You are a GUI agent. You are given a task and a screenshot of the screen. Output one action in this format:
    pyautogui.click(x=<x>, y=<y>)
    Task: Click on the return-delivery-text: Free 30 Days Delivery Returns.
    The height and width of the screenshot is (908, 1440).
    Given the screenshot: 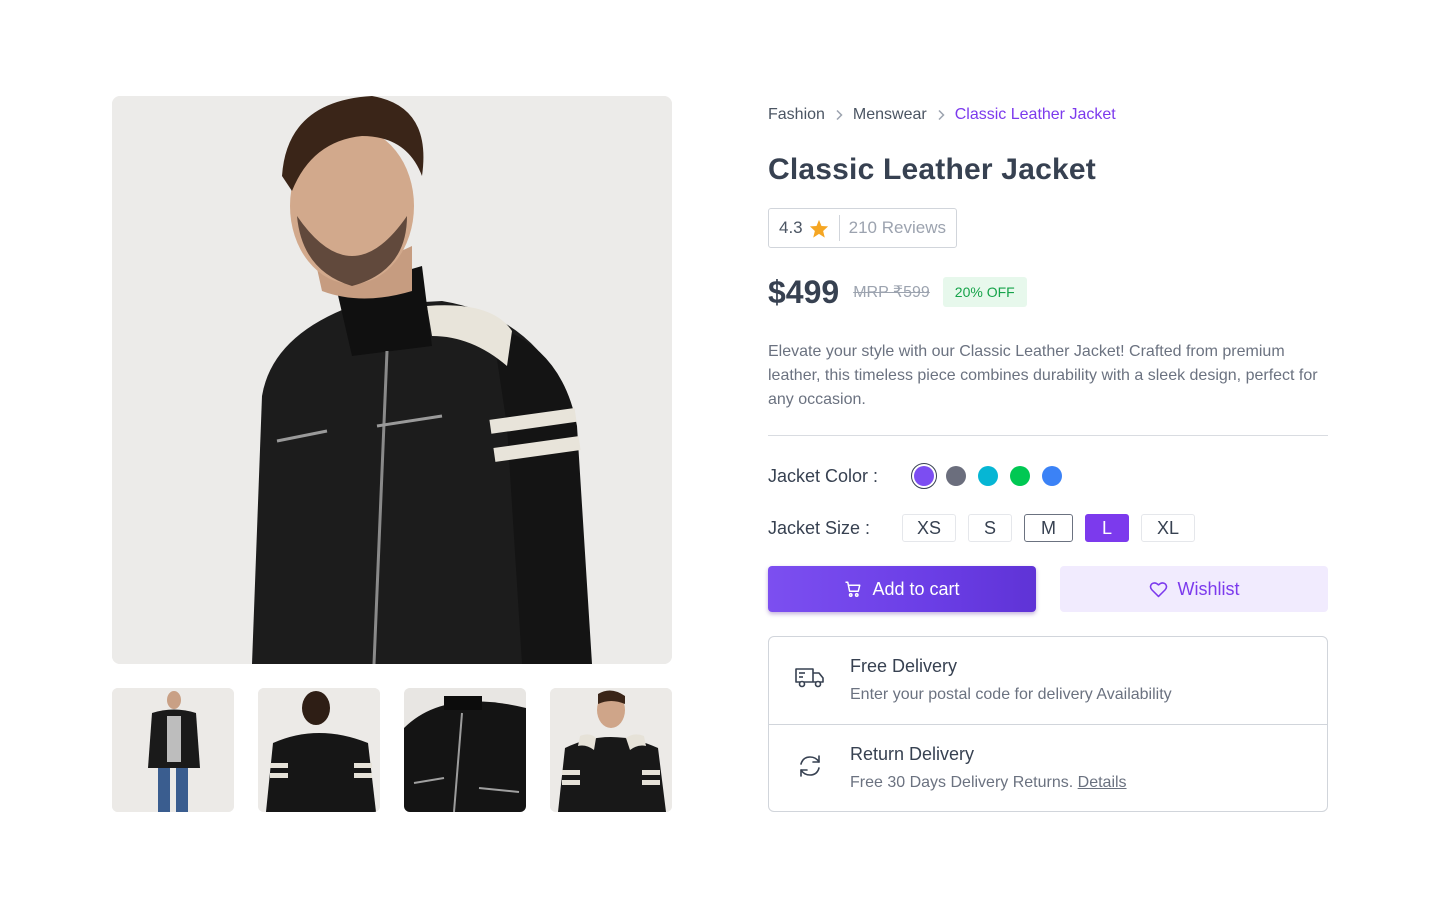 What is the action you would take?
    pyautogui.click(x=962, y=782)
    